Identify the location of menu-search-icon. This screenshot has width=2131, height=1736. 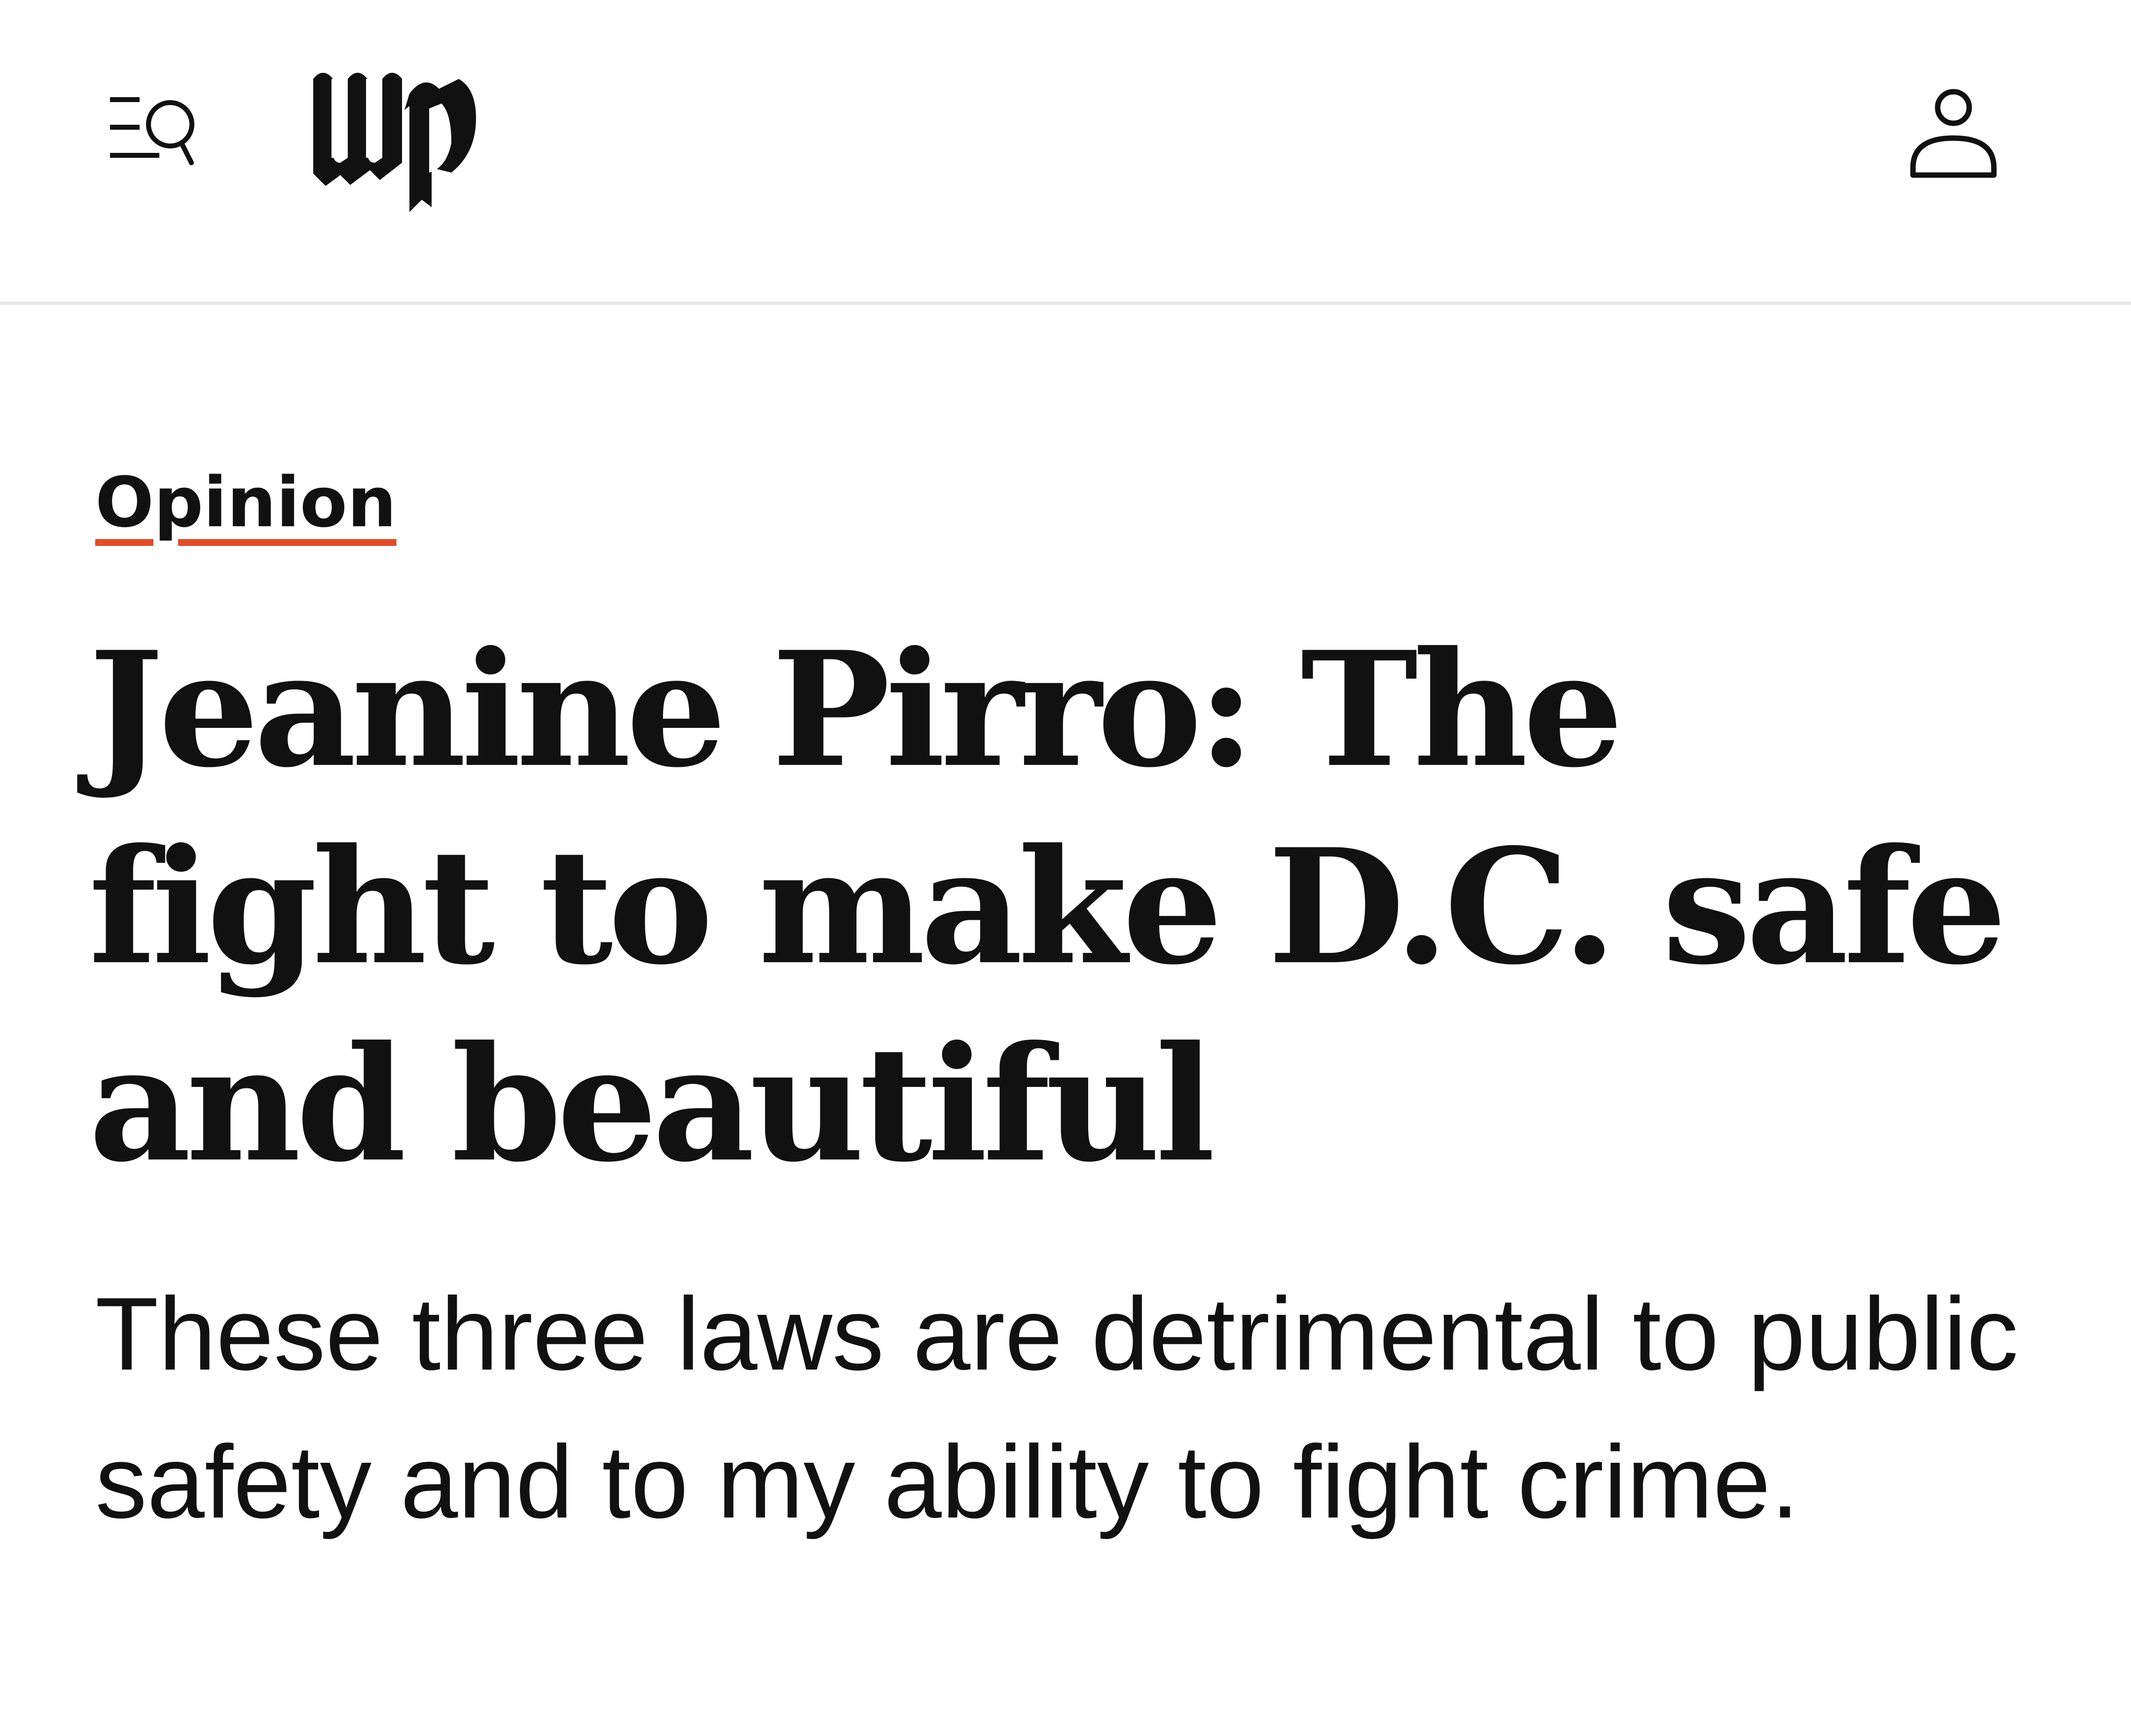
(154, 132).